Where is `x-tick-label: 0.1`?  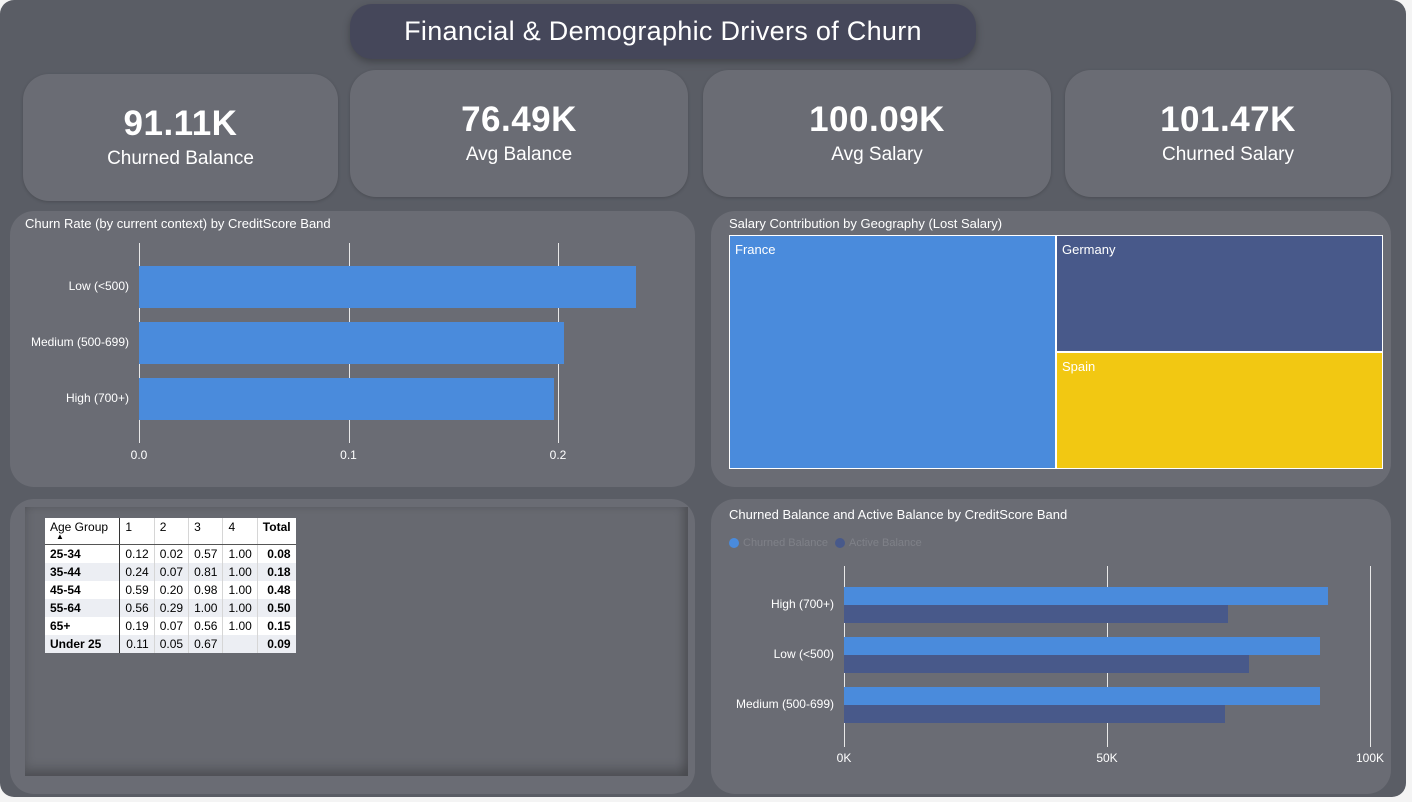 x-tick-label: 0.1 is located at coordinates (348, 455).